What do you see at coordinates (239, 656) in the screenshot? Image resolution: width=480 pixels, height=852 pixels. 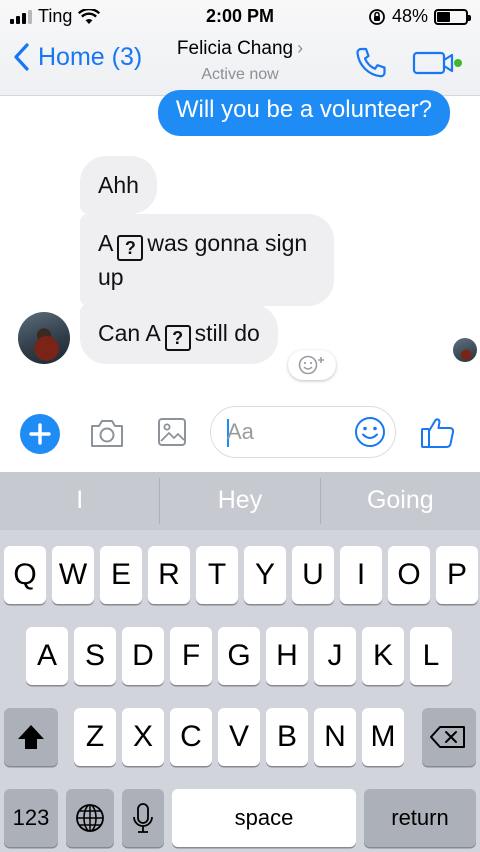 I see `key-g: G` at bounding box center [239, 656].